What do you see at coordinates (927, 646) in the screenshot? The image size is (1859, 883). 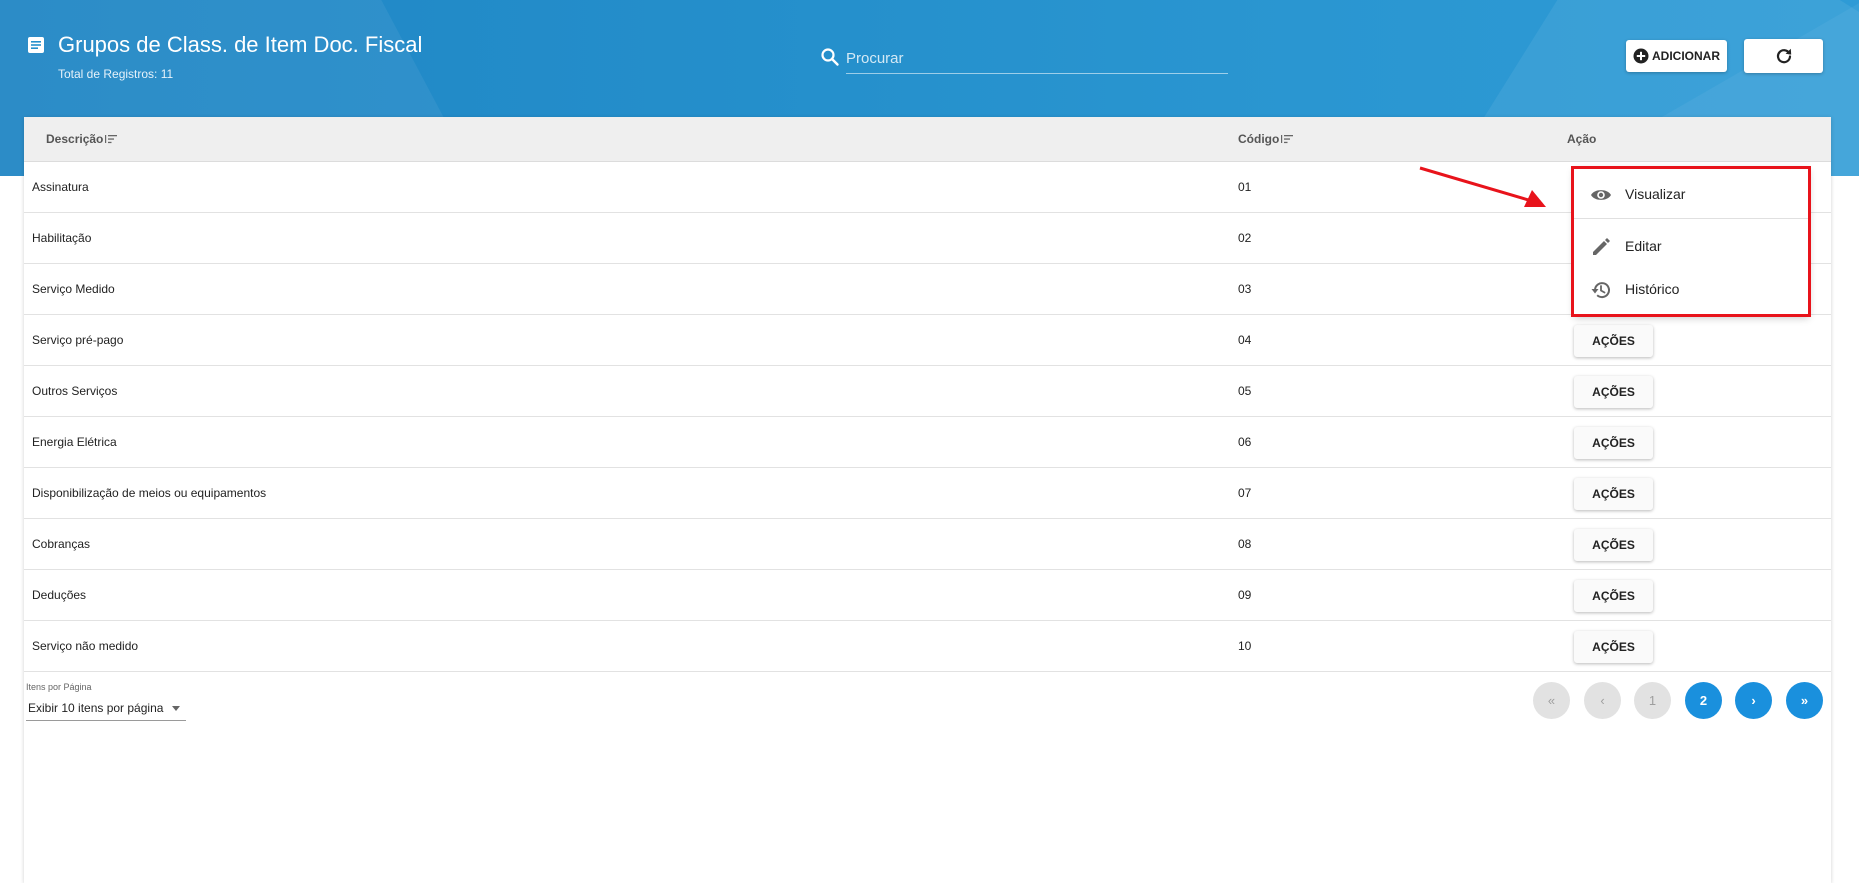 I see `table-row: Serviço não medido 10 AÇÕES` at bounding box center [927, 646].